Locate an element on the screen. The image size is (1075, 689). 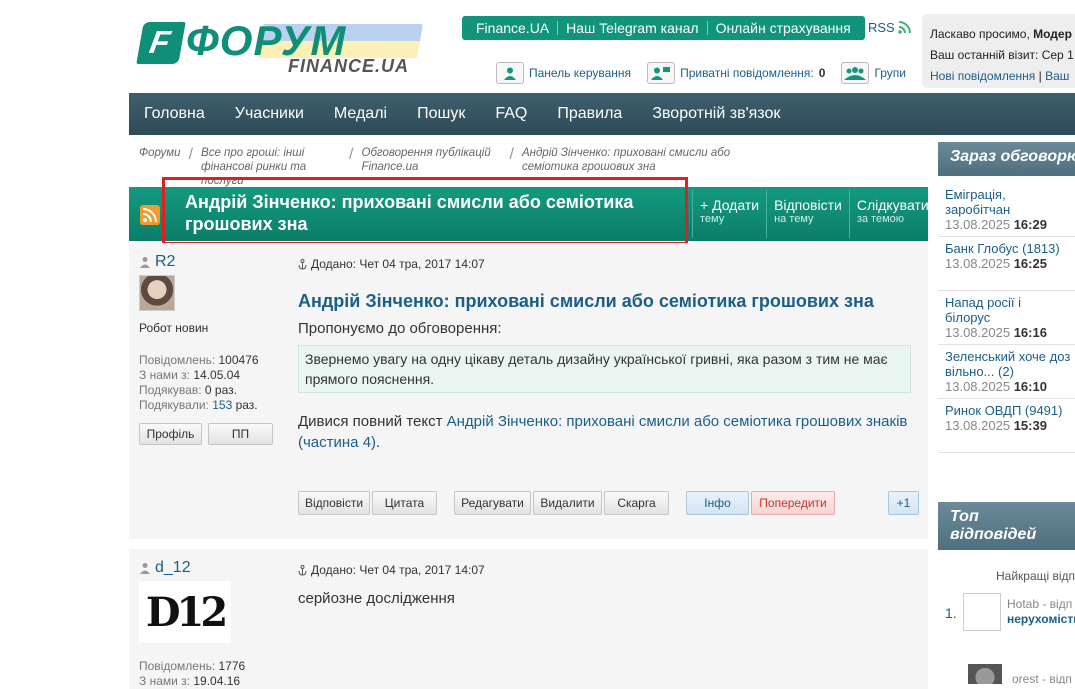
stat-label: Подякував: is located at coordinates (170, 390).